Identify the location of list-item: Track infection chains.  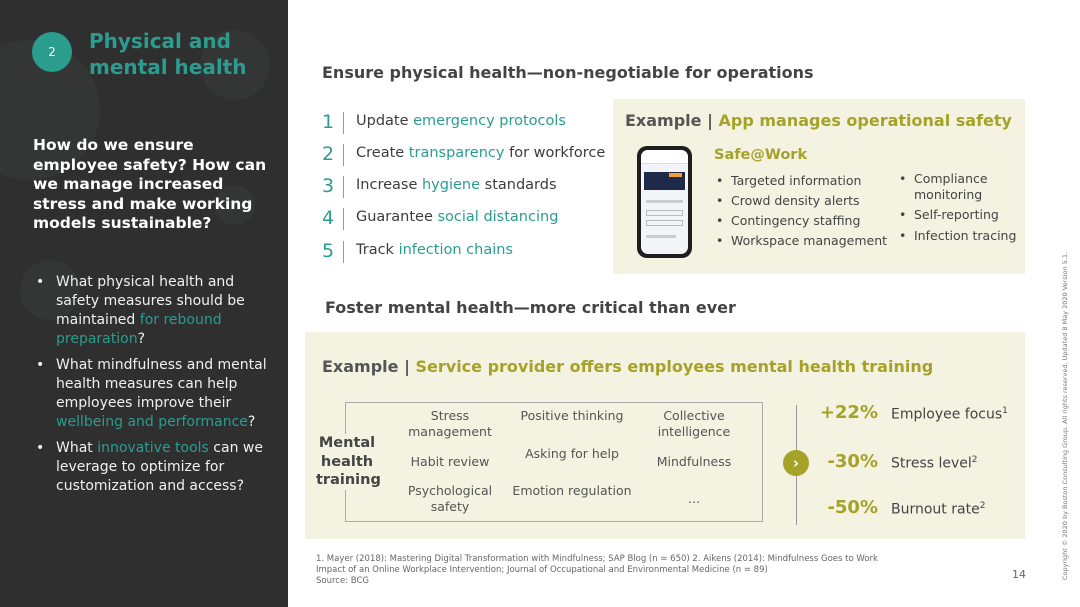
(434, 250).